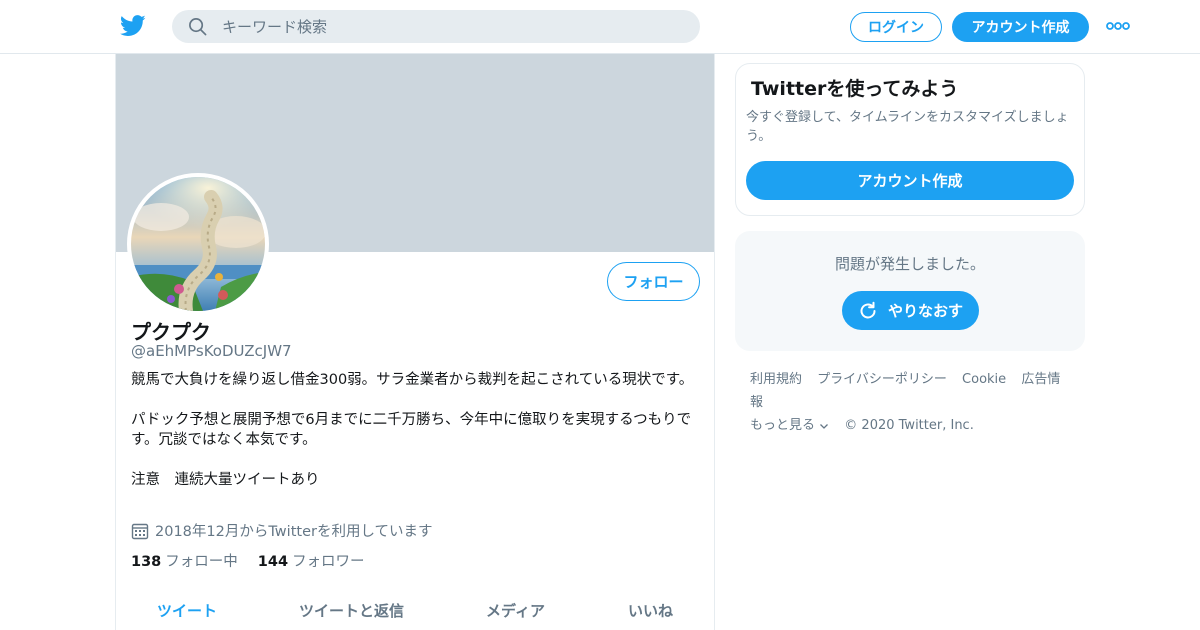  I want to click on footer-copyright: © 2020 Twitter, Inc., so click(909, 425).